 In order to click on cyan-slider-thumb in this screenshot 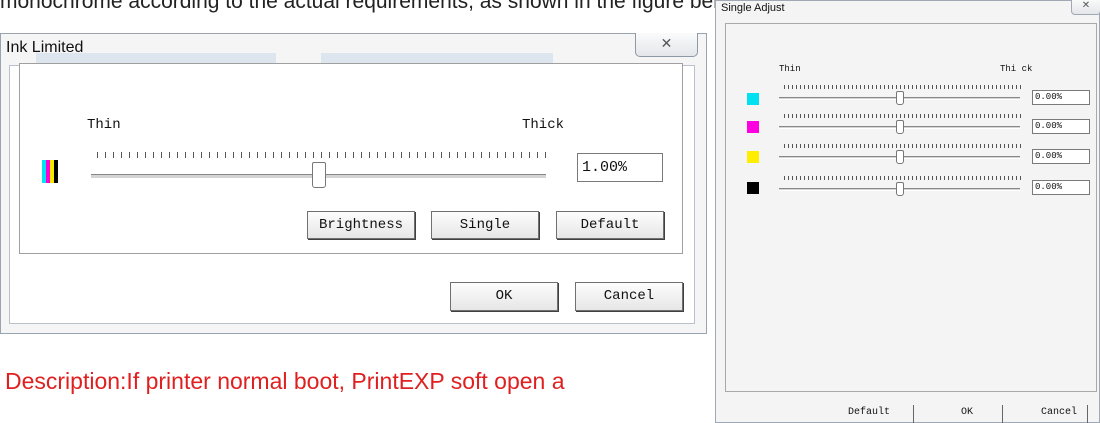, I will do `click(900, 98)`.